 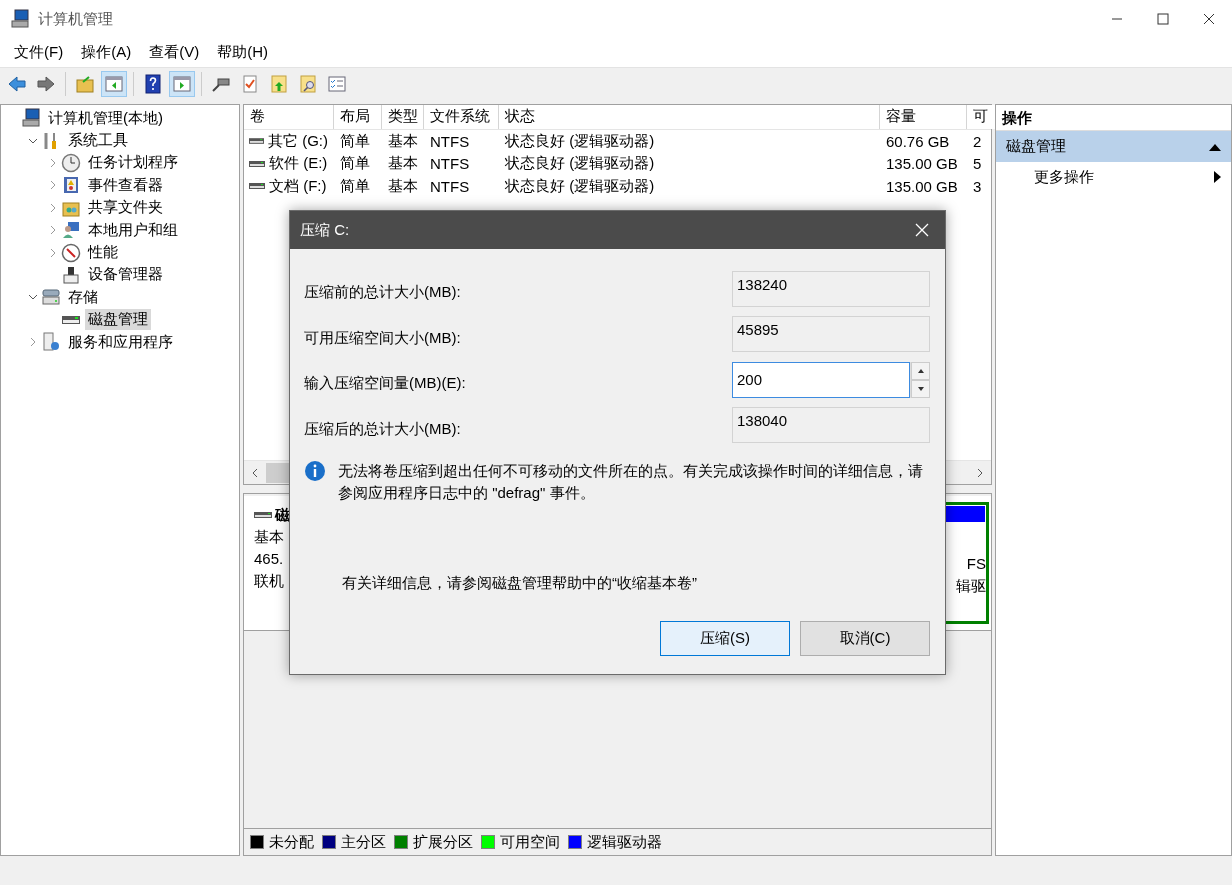 What do you see at coordinates (71, 274) in the screenshot?
I see `device-icon` at bounding box center [71, 274].